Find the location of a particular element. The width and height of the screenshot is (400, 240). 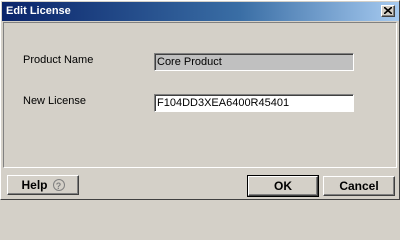

ok-button: OK is located at coordinates (283, 186).